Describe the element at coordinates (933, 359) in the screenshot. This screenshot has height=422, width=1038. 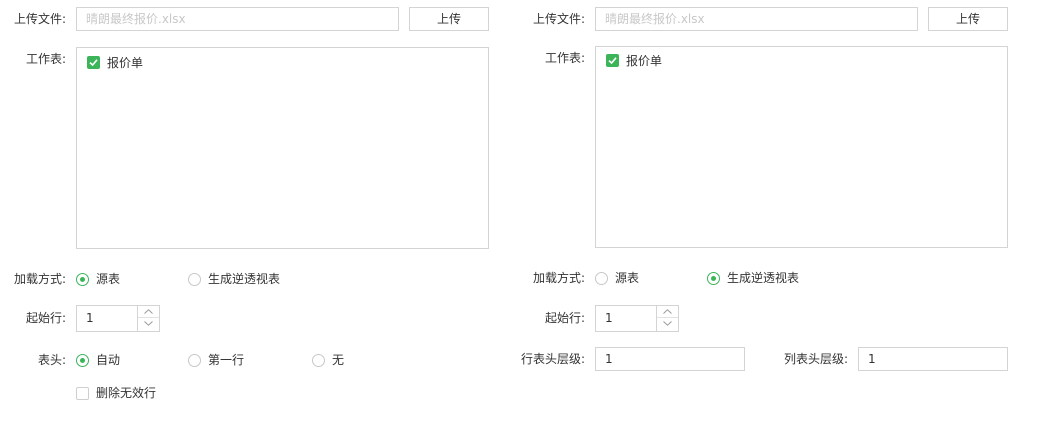
I see `col-header-level-input: 1` at that location.